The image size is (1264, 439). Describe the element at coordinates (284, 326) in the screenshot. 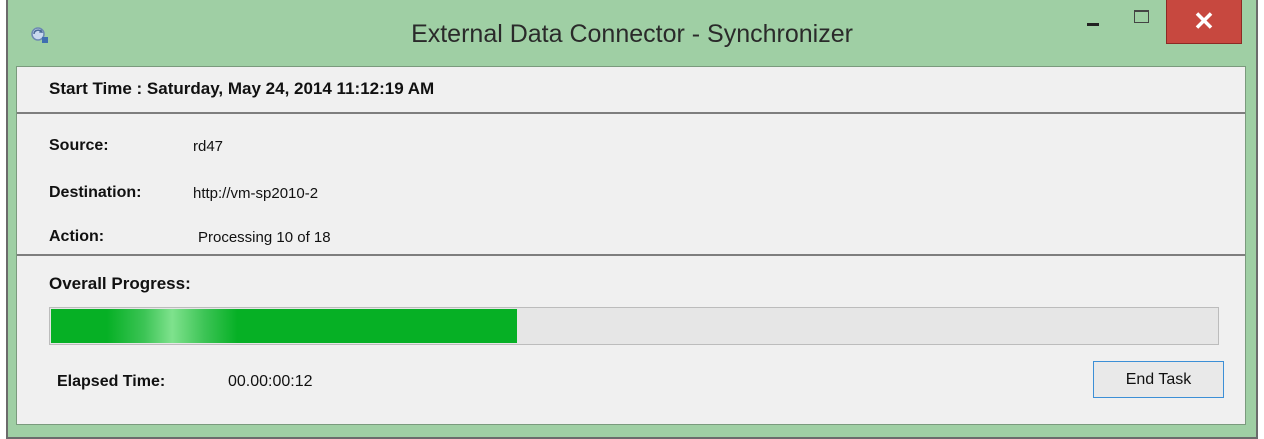

I see `overall-progress-fill` at that location.